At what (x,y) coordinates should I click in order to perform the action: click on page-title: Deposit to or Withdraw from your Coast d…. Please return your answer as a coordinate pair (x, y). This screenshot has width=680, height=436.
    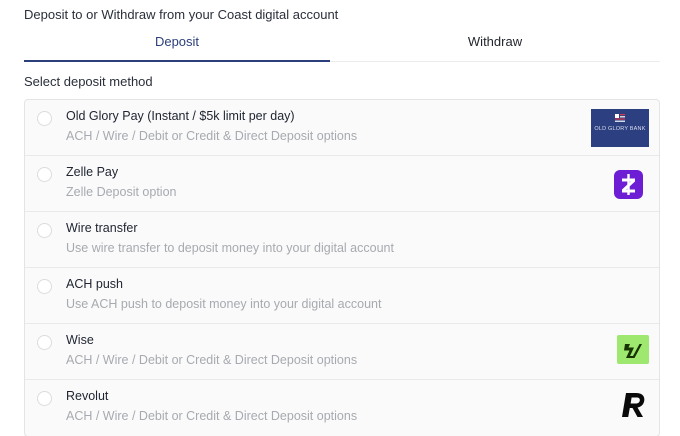
    Looking at the image, I should click on (181, 14).